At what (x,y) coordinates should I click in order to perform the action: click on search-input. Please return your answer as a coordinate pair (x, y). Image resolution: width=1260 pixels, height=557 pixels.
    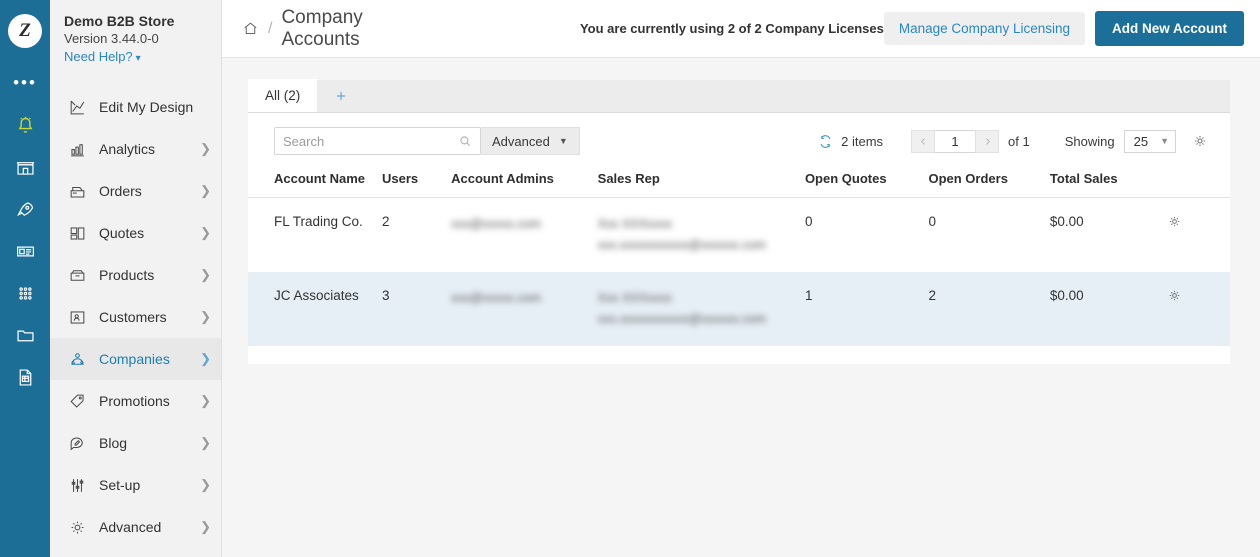
    Looking at the image, I should click on (370, 141).